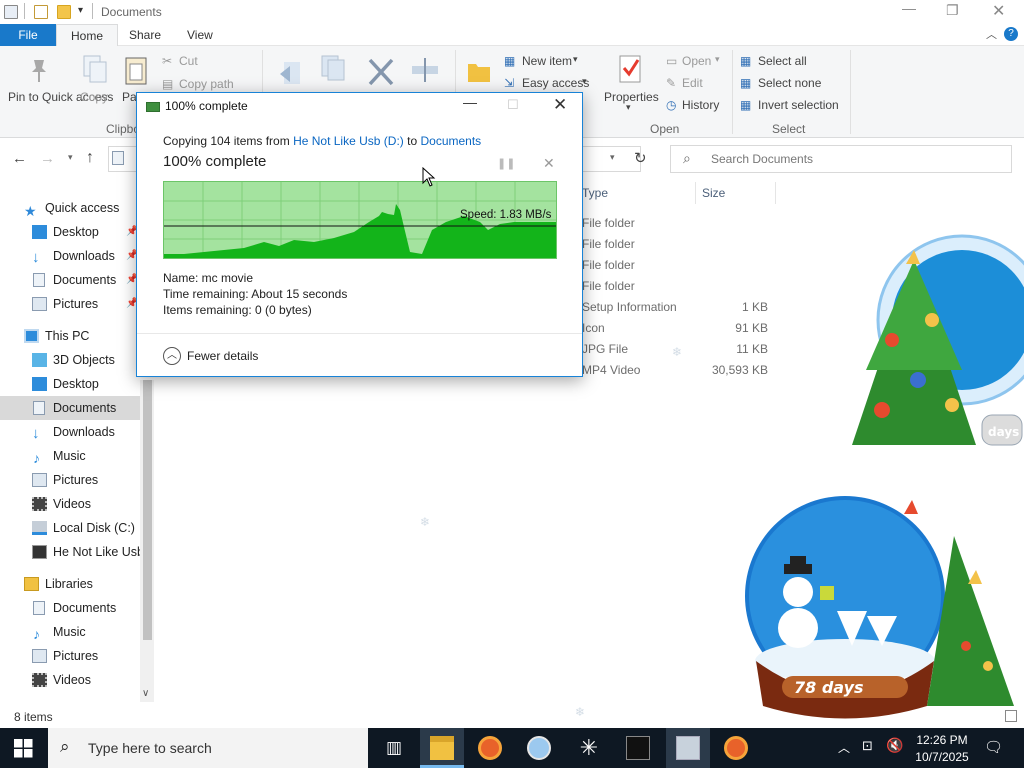 This screenshot has height=768, width=1024. What do you see at coordinates (555, 83) in the screenshot?
I see `easy-access-button: Easy access` at bounding box center [555, 83].